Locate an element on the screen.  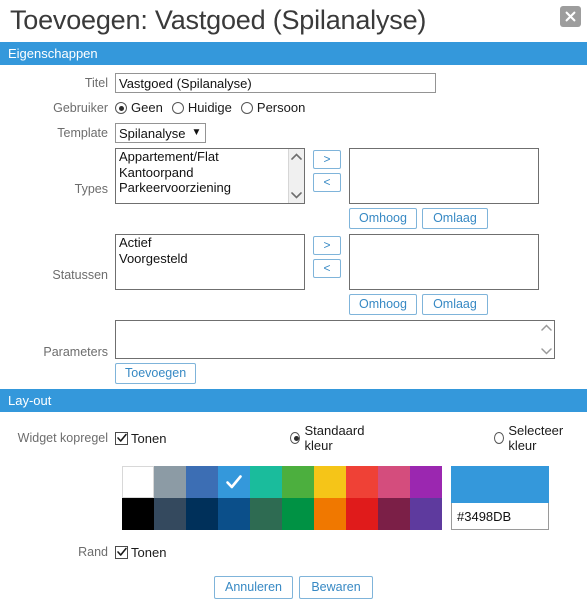
template-select-value: Spilanalyse is located at coordinates (152, 133).